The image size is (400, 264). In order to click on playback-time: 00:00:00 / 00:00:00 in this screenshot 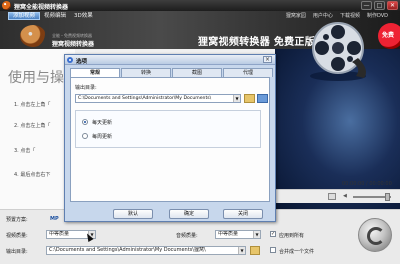, I will do `click(367, 184)`.